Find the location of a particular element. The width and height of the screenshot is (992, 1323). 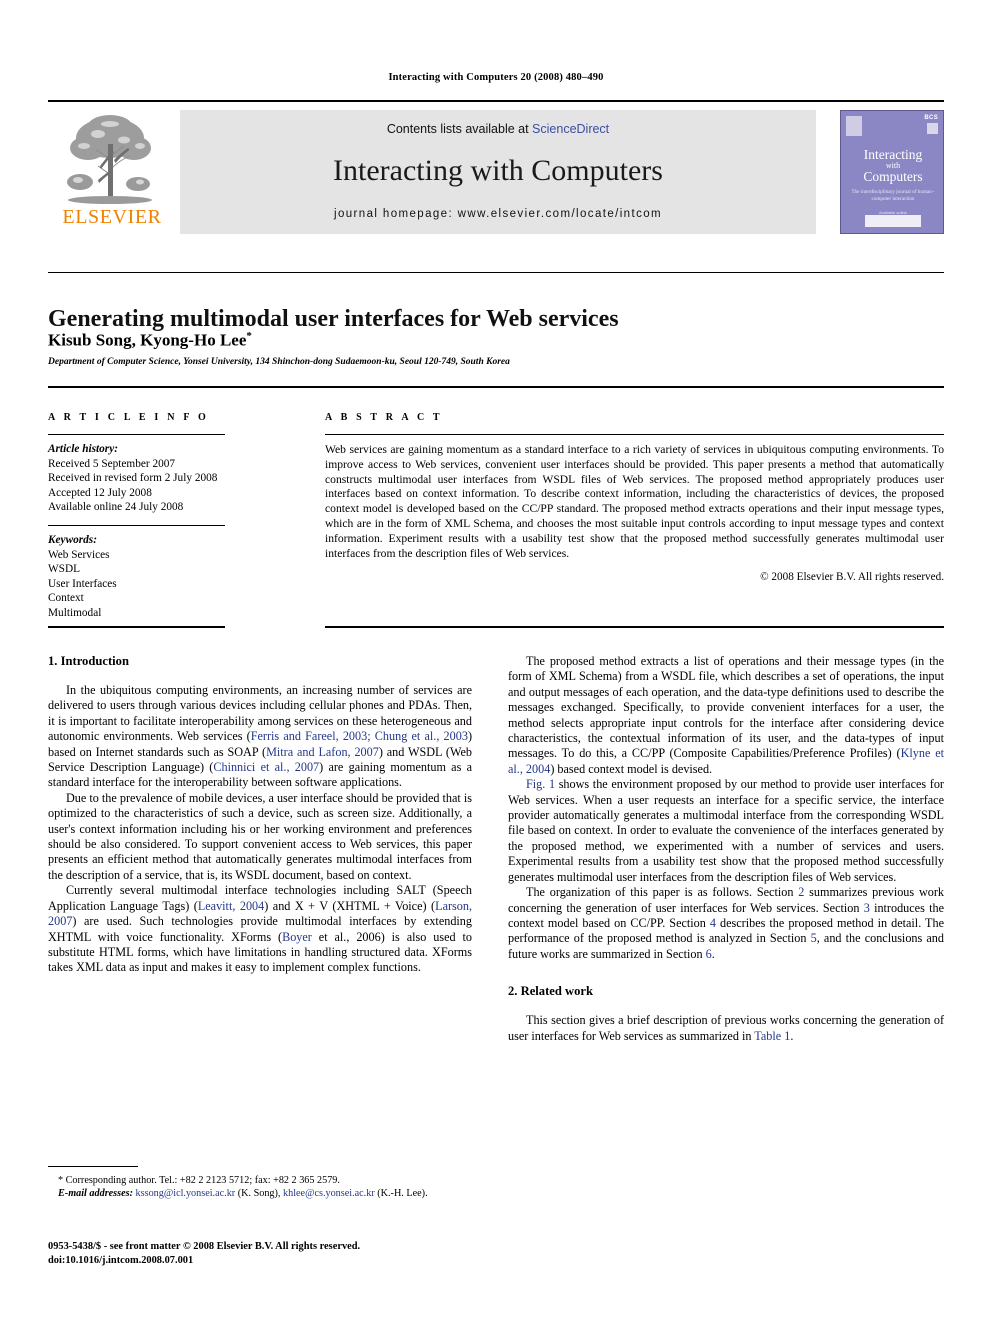

cover-bcs-label: BCS is located at coordinates (931, 118).